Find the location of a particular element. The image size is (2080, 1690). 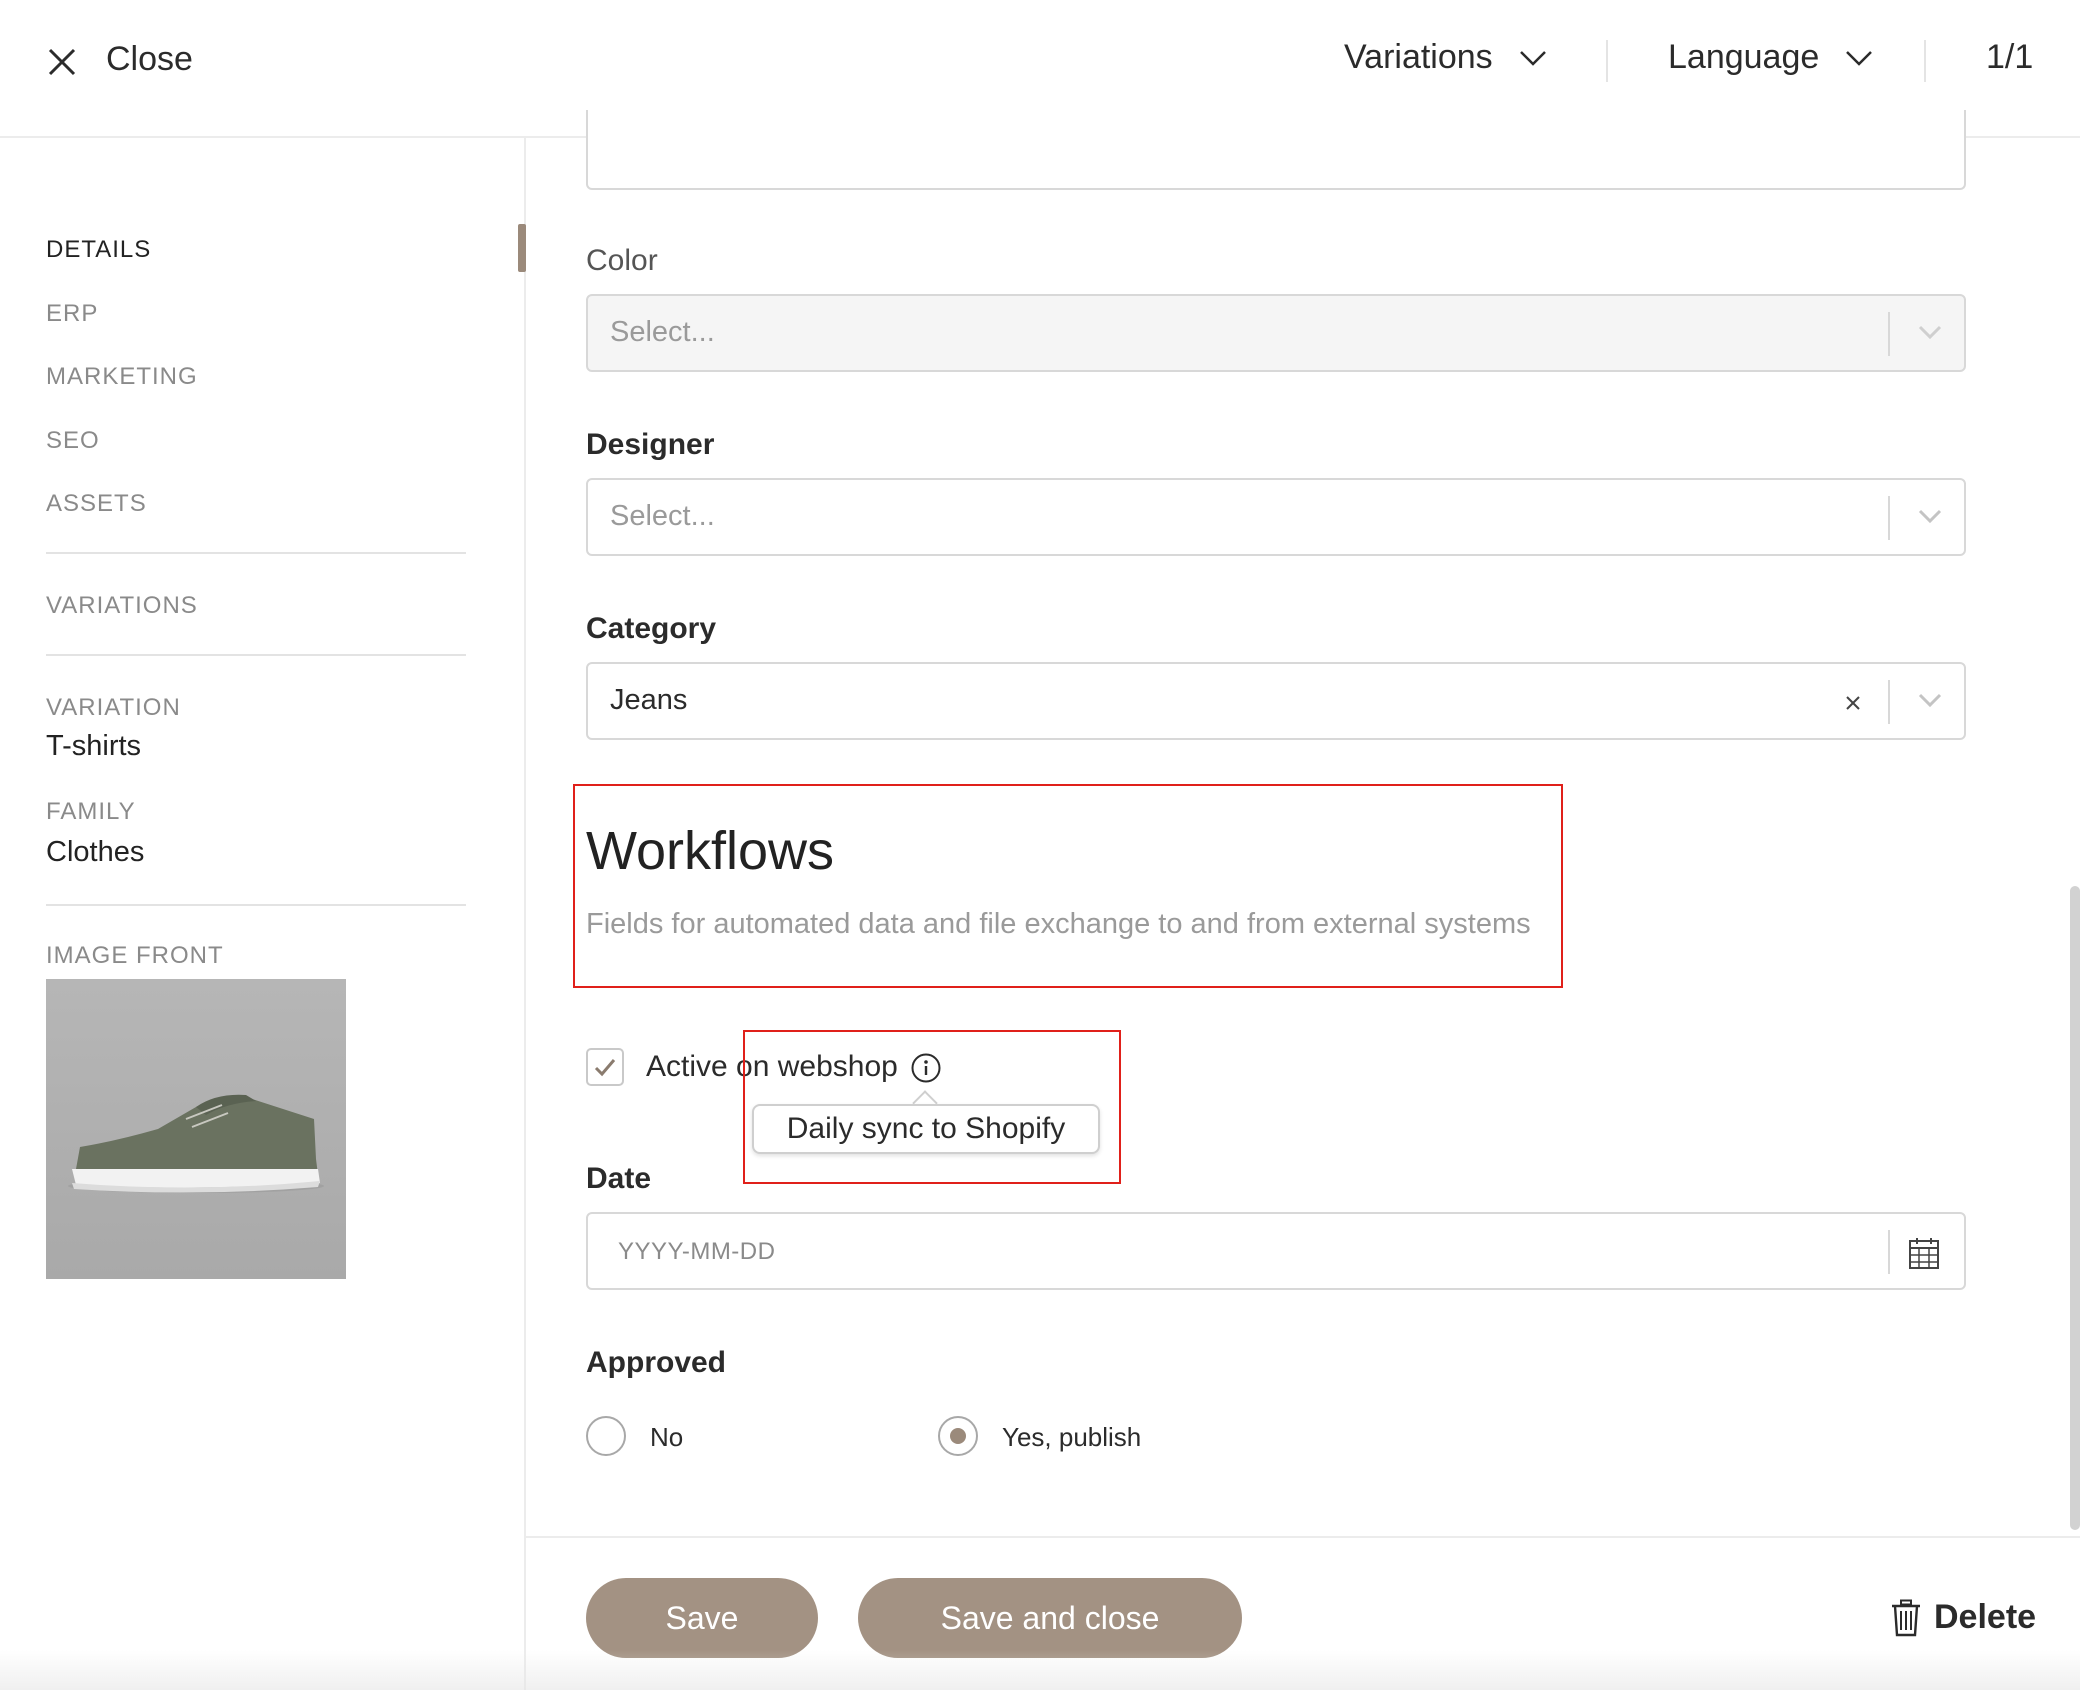

family-label: FAMILY is located at coordinates (91, 811).